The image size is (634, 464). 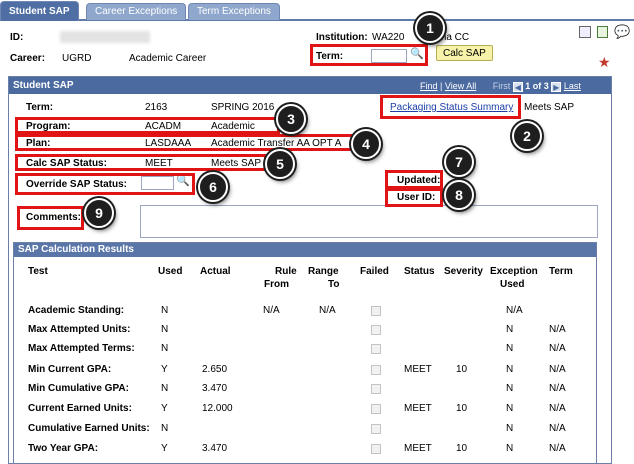 What do you see at coordinates (459, 162) in the screenshot?
I see `callout-badge-7: 7` at bounding box center [459, 162].